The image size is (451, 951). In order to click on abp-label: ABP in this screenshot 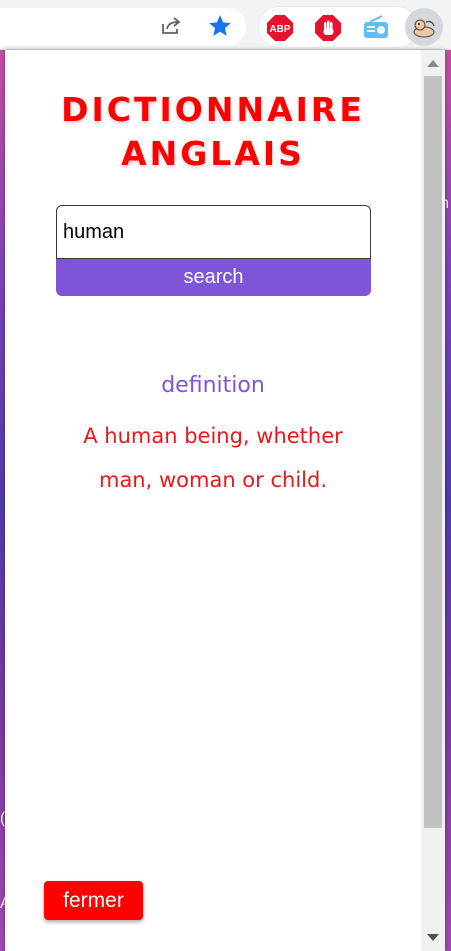, I will do `click(279, 29)`.